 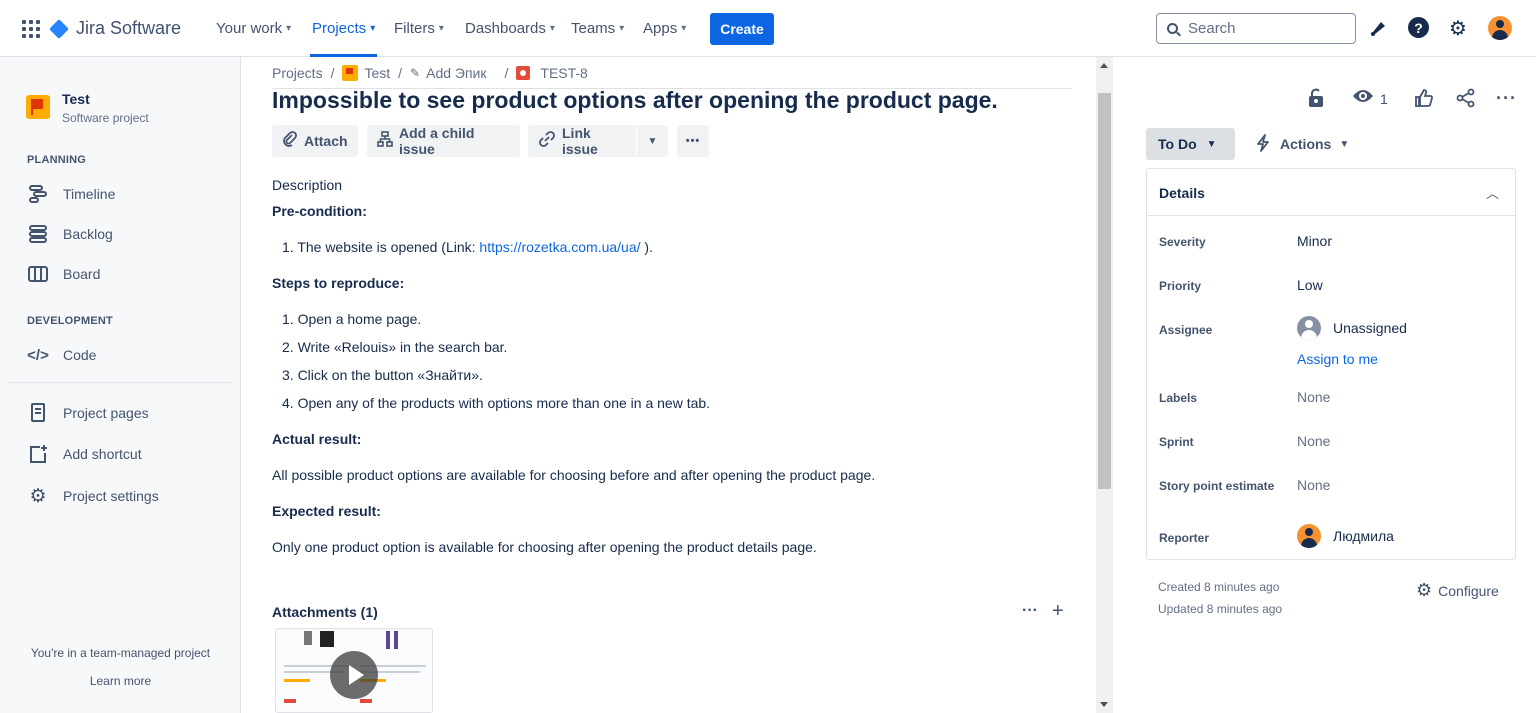 I want to click on breadcrumb-projects: Projects, so click(x=297, y=73).